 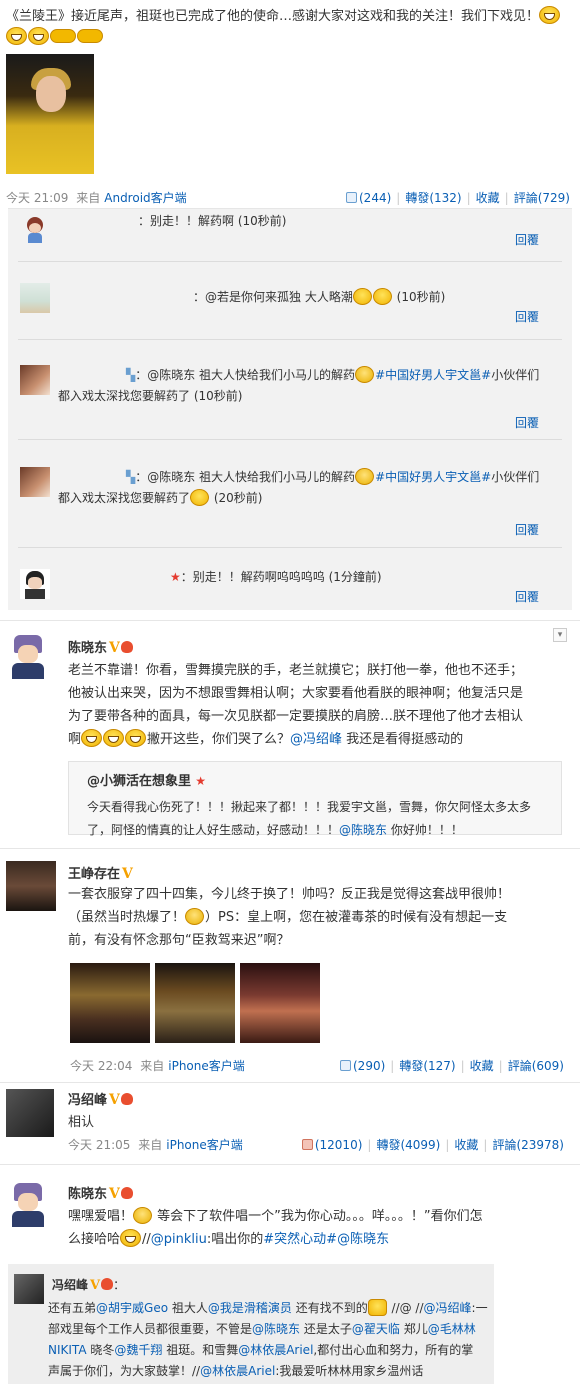 I want to click on repost-button: 轉發(4099), so click(x=408, y=1145).